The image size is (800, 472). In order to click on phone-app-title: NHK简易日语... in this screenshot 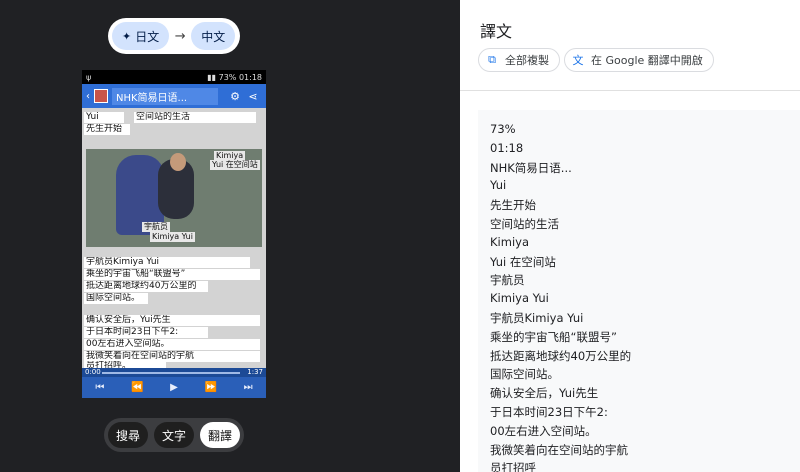, I will do `click(165, 96)`.